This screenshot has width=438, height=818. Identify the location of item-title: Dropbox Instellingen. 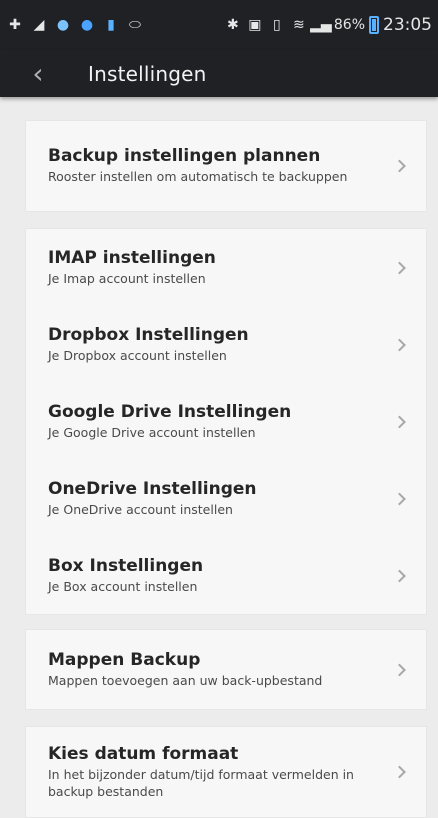
(148, 334).